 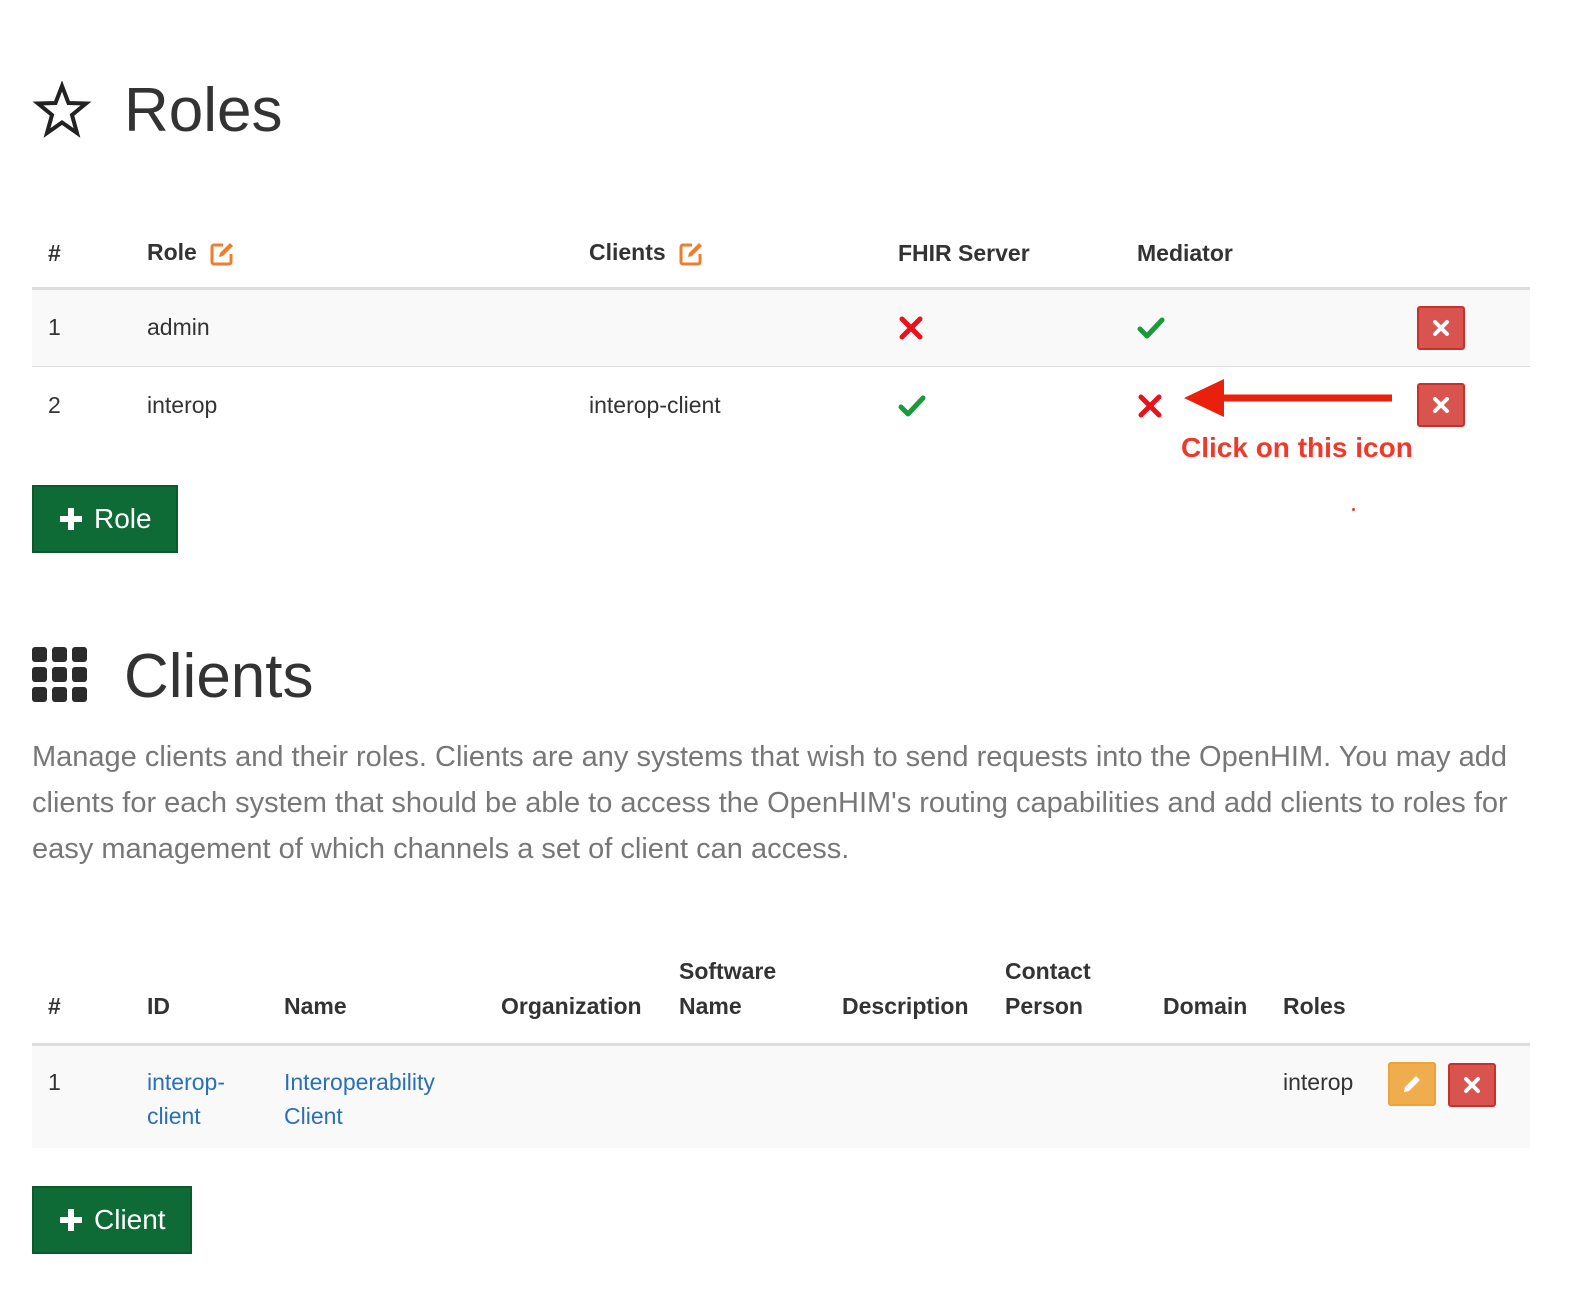 What do you see at coordinates (178, 327) in the screenshot?
I see `role-name: admin` at bounding box center [178, 327].